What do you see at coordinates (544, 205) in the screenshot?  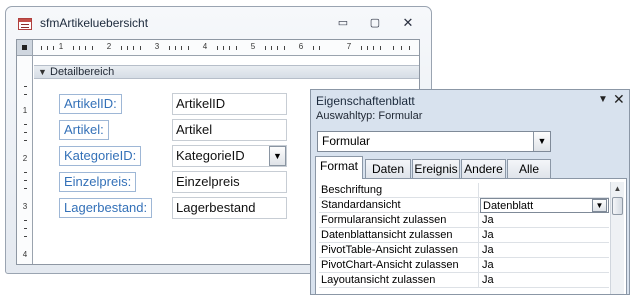 I see `property-value: Datenblatt ▼` at bounding box center [544, 205].